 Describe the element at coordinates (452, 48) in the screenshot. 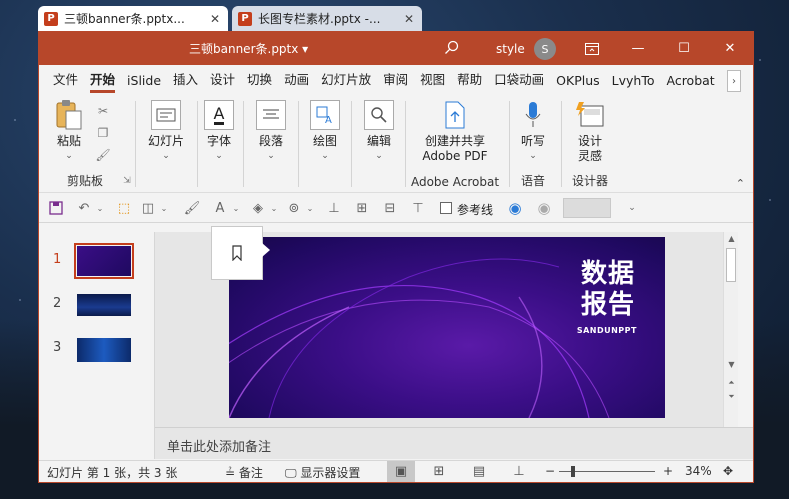

I see `search-icon` at that location.